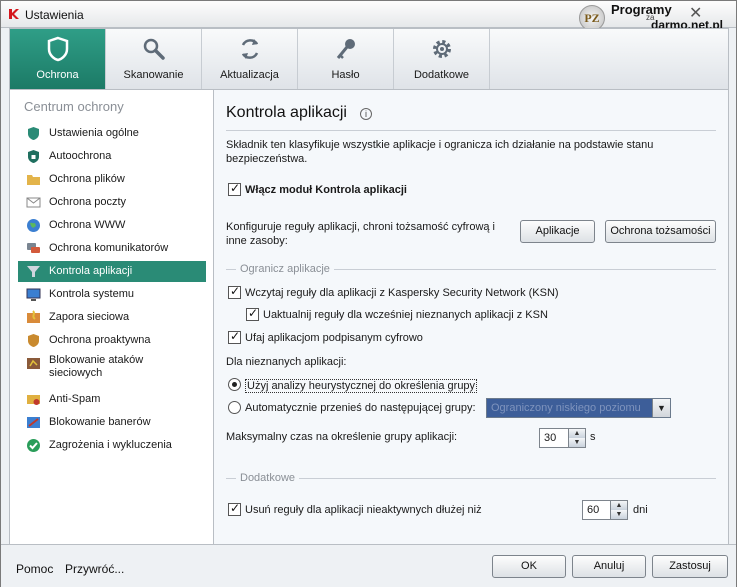 The image size is (737, 587). I want to click on info-icon: i, so click(366, 114).